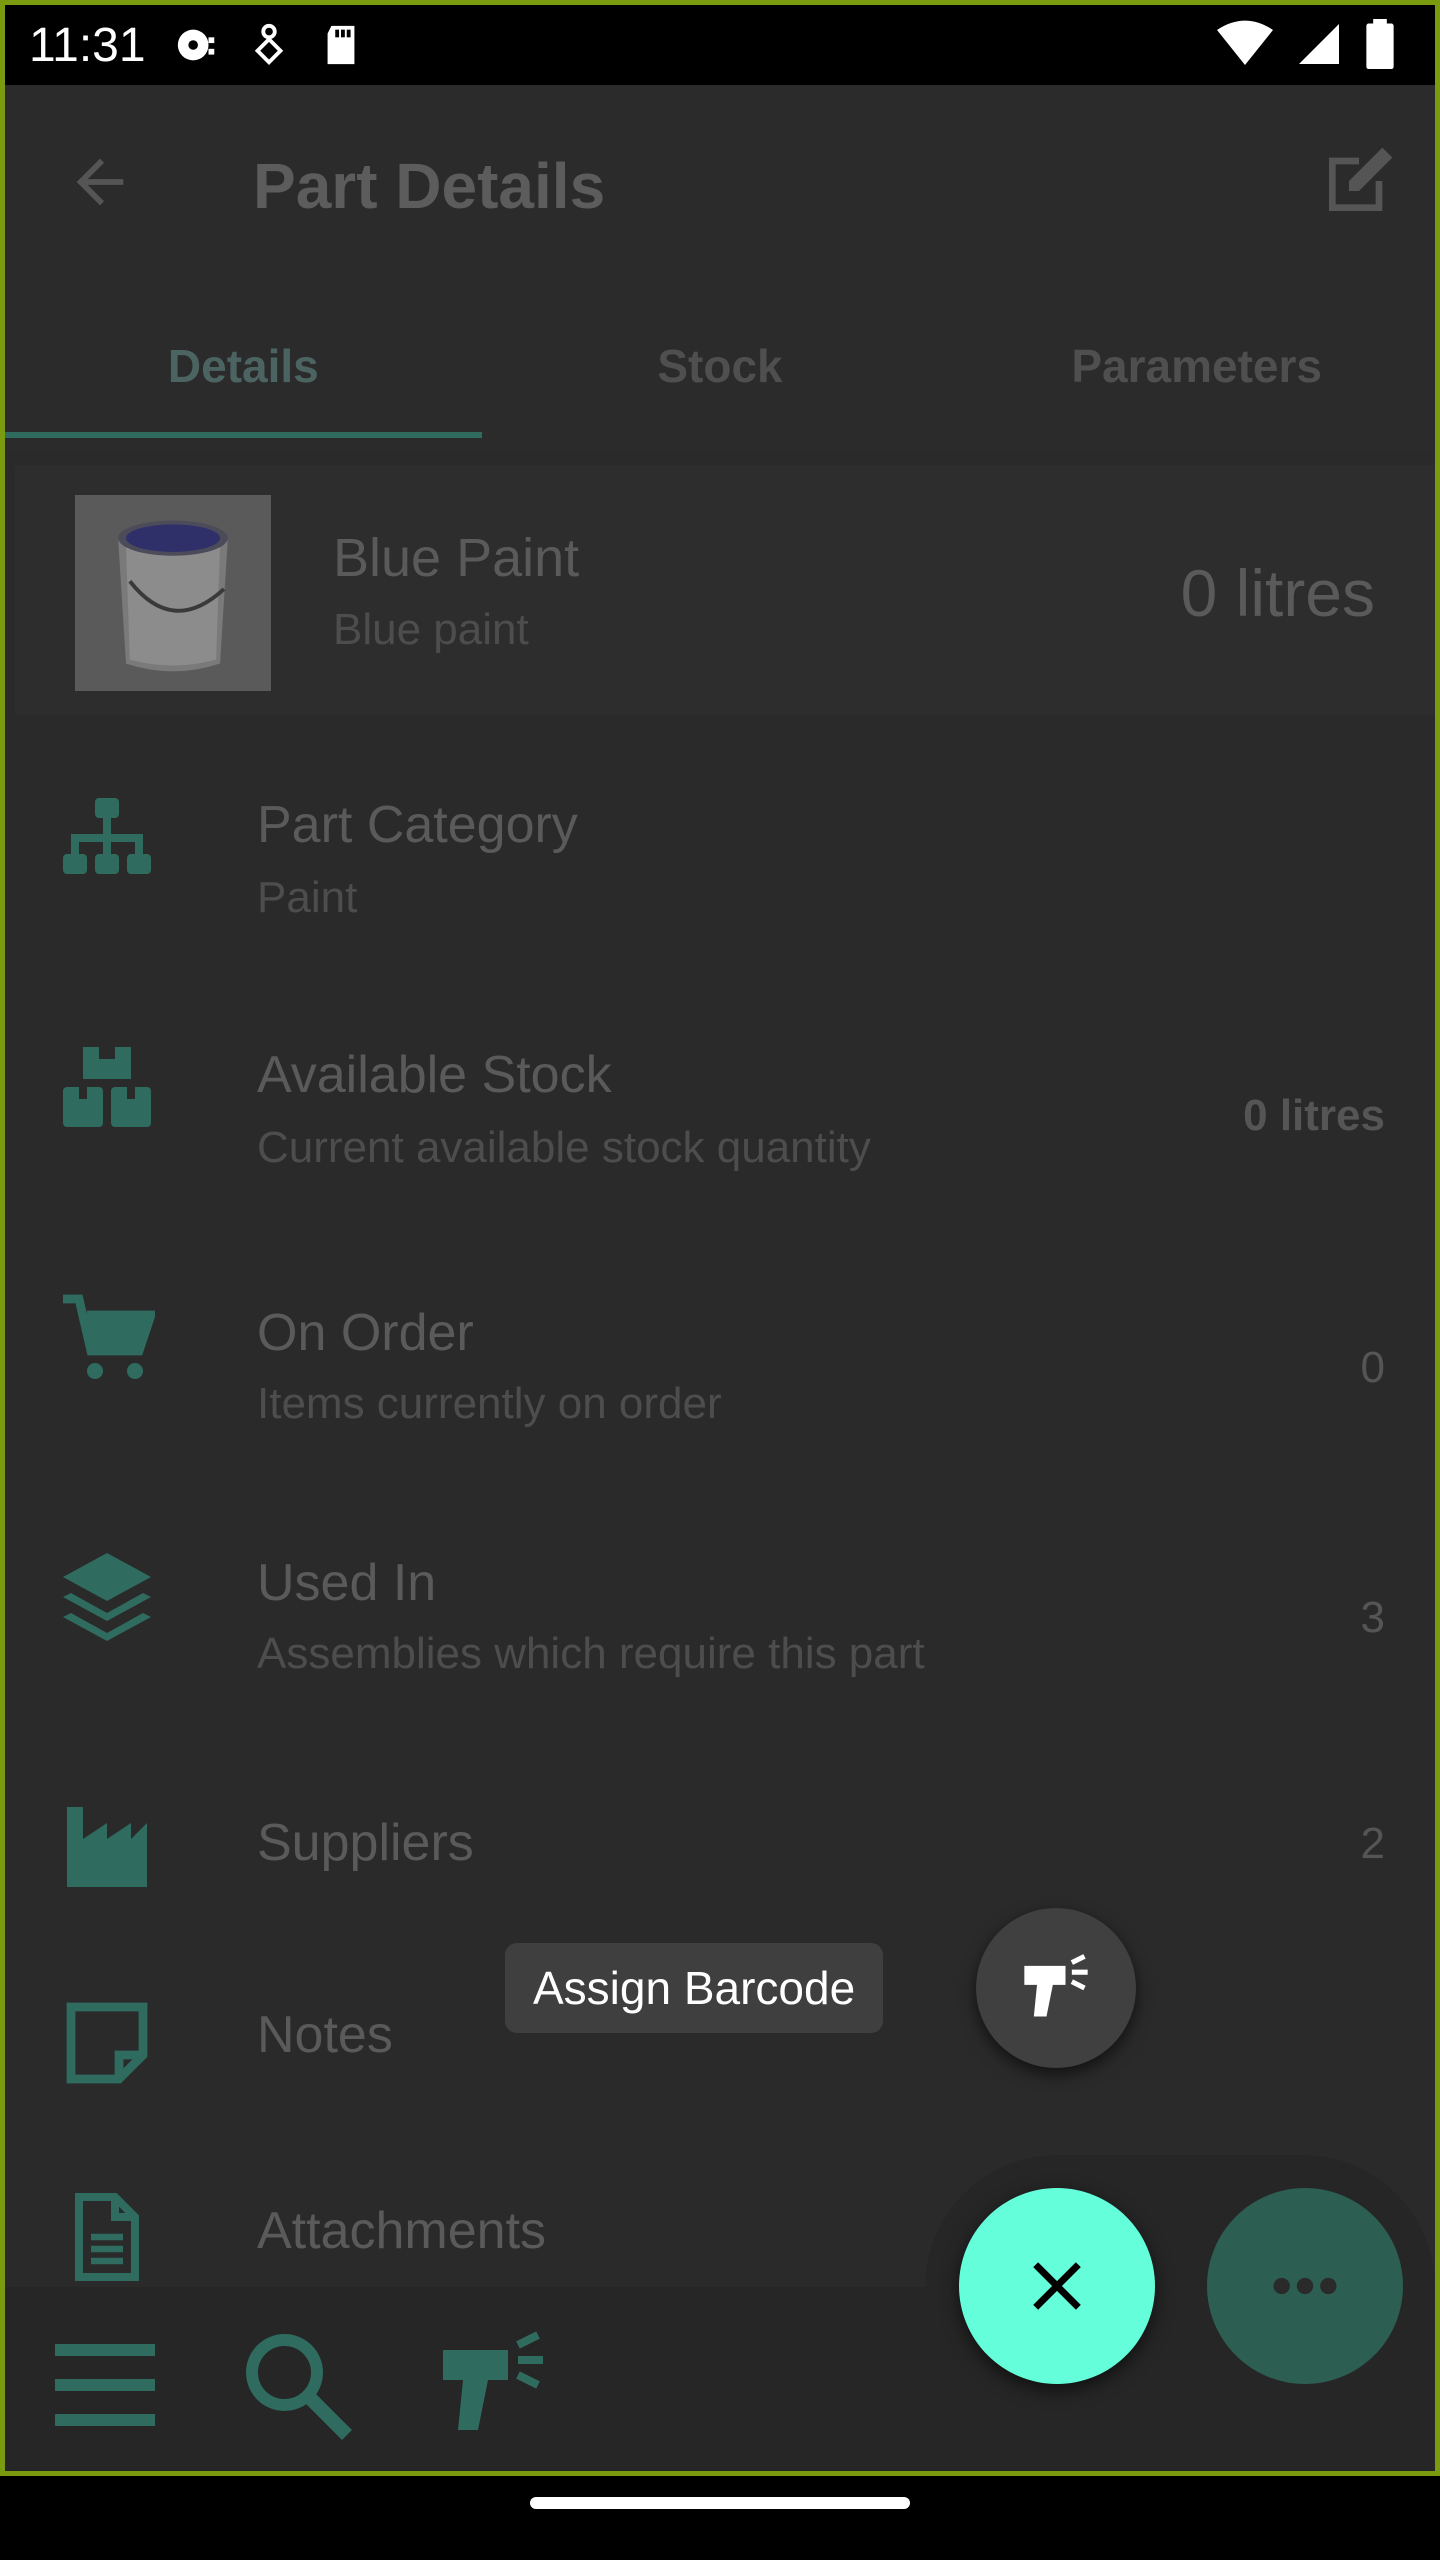  I want to click on back-arrow-icon, so click(100, 182).